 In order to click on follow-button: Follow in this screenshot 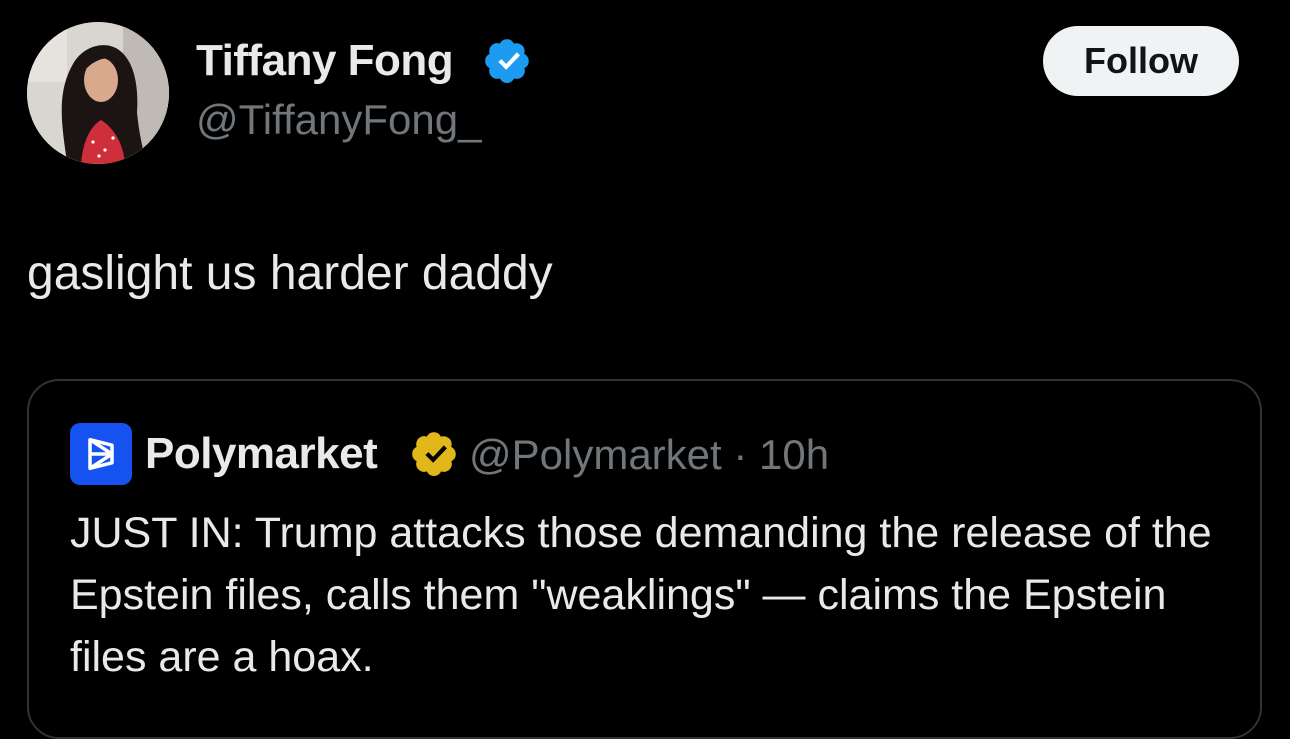, I will do `click(1141, 61)`.